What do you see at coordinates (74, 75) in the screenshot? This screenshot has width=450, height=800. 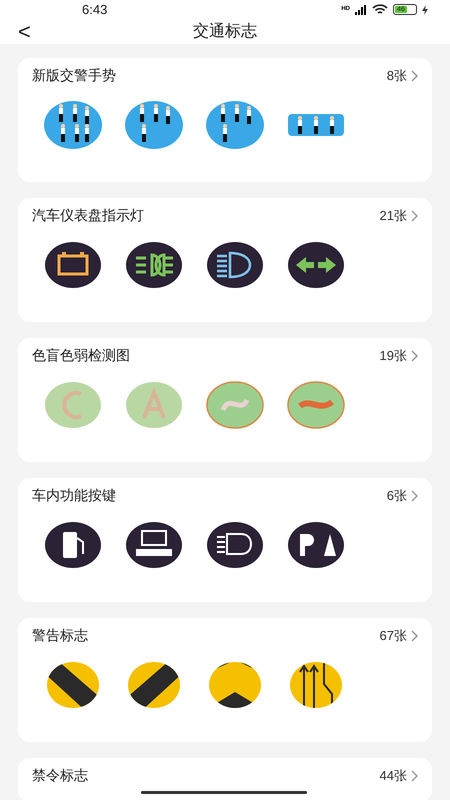 I see `category-title: 新版交警手势` at bounding box center [74, 75].